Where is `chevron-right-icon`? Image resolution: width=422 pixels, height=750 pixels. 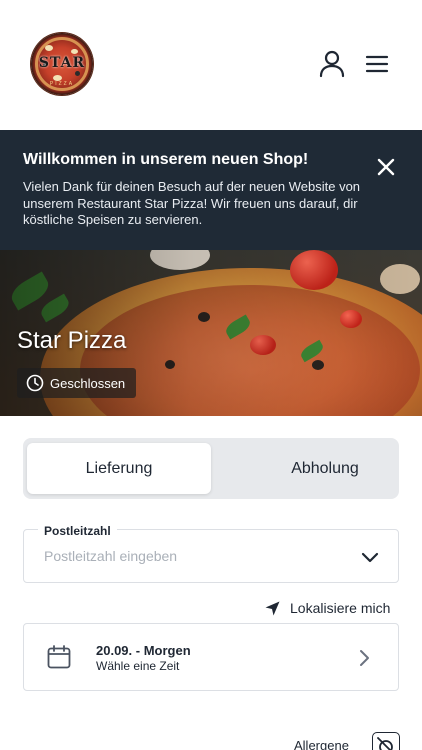
chevron-right-icon is located at coordinates (364, 658).